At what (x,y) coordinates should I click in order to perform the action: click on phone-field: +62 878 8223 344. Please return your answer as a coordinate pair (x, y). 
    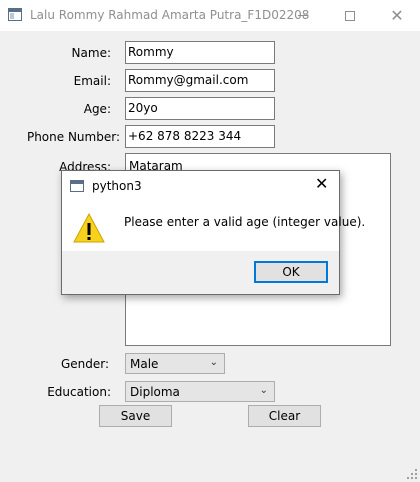
    Looking at the image, I should click on (200, 136).